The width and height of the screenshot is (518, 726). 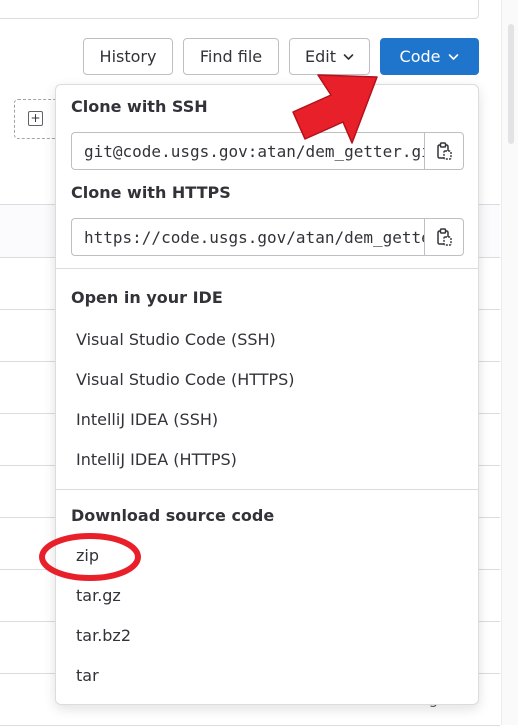 What do you see at coordinates (139, 106) in the screenshot?
I see `clone-ssh-title: Clone with SSH` at bounding box center [139, 106].